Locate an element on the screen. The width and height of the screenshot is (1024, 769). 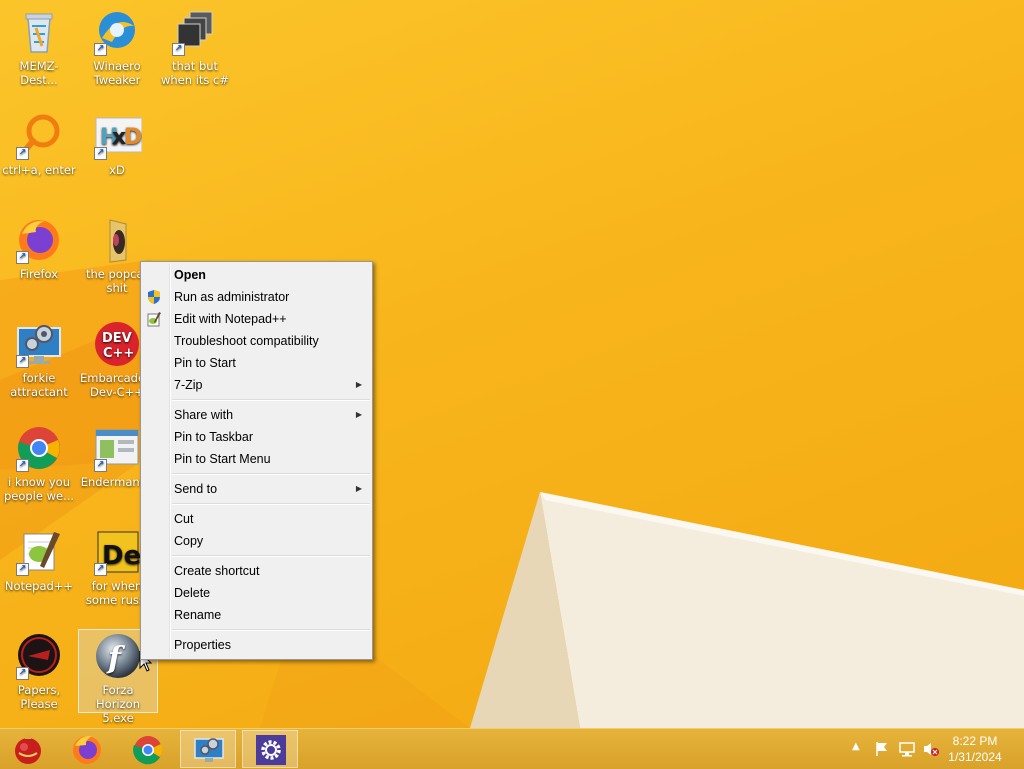
desktop-icon-that-but-when: ↗ that but when its c# is located at coordinates (195, 47).